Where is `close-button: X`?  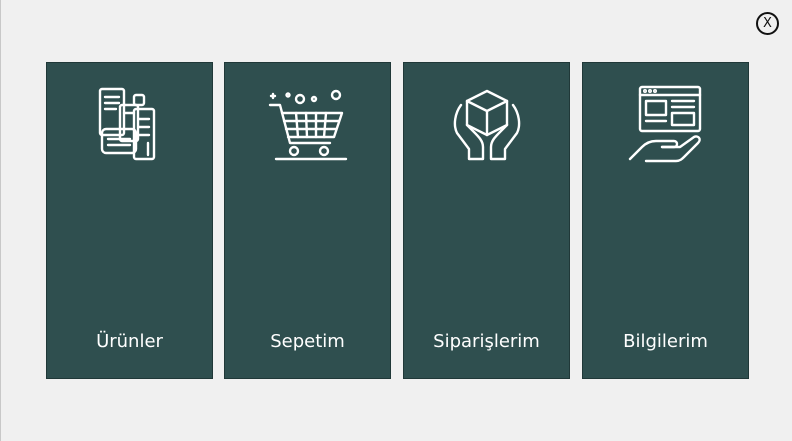 close-button: X is located at coordinates (767, 23).